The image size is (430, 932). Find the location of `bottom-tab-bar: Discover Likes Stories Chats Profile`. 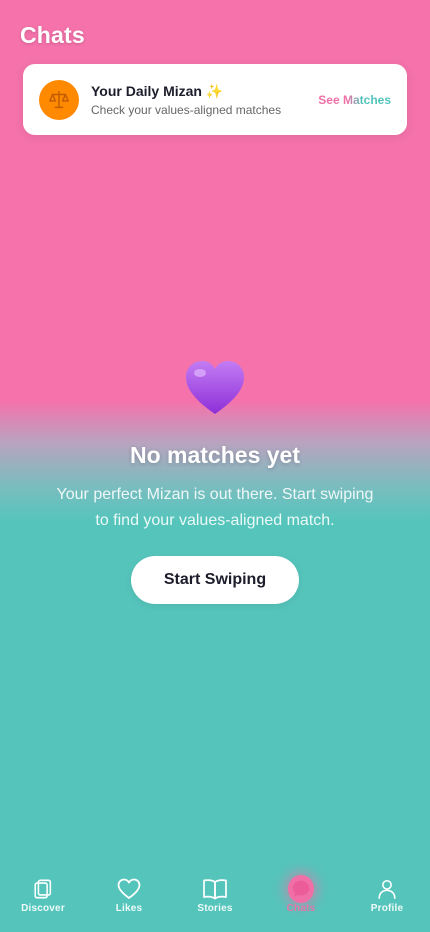

bottom-tab-bar: Discover Likes Stories Chats Profile is located at coordinates (215, 897).